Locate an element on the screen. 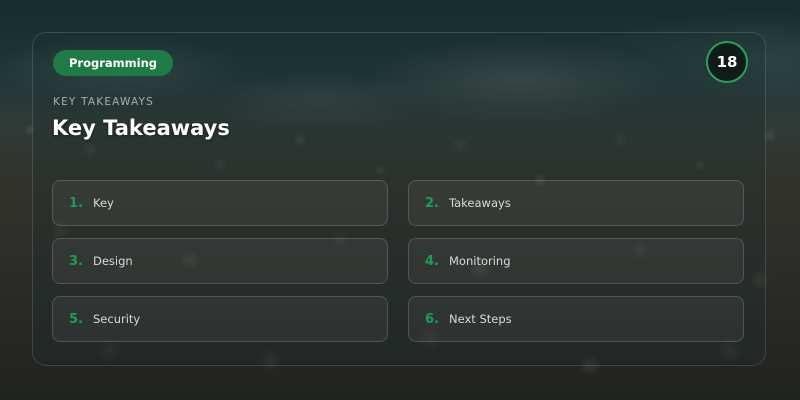  section-eyebrow: KEY TAKEAWAYS is located at coordinates (104, 102).